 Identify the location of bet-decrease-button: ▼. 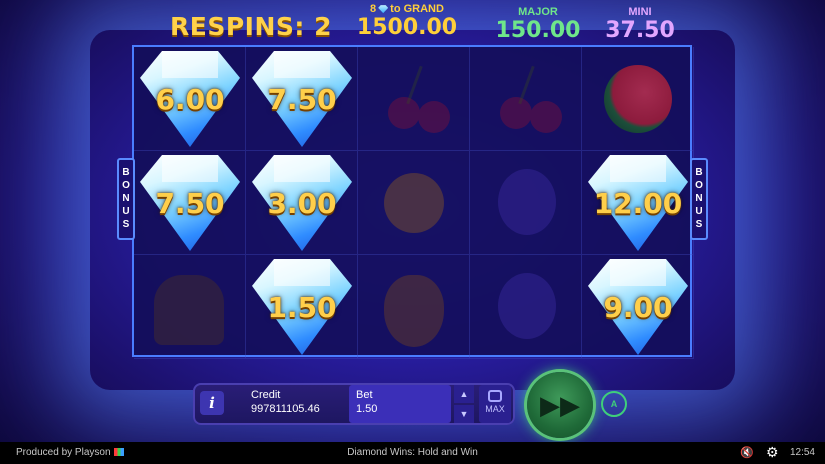
(464, 414).